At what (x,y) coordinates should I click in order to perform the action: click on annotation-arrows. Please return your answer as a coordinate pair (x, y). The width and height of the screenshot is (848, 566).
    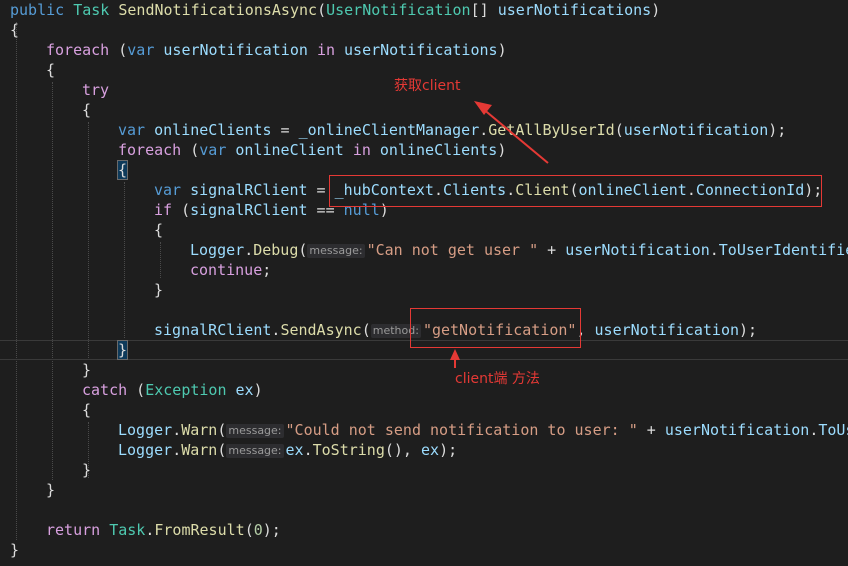
    Looking at the image, I should click on (499, 234).